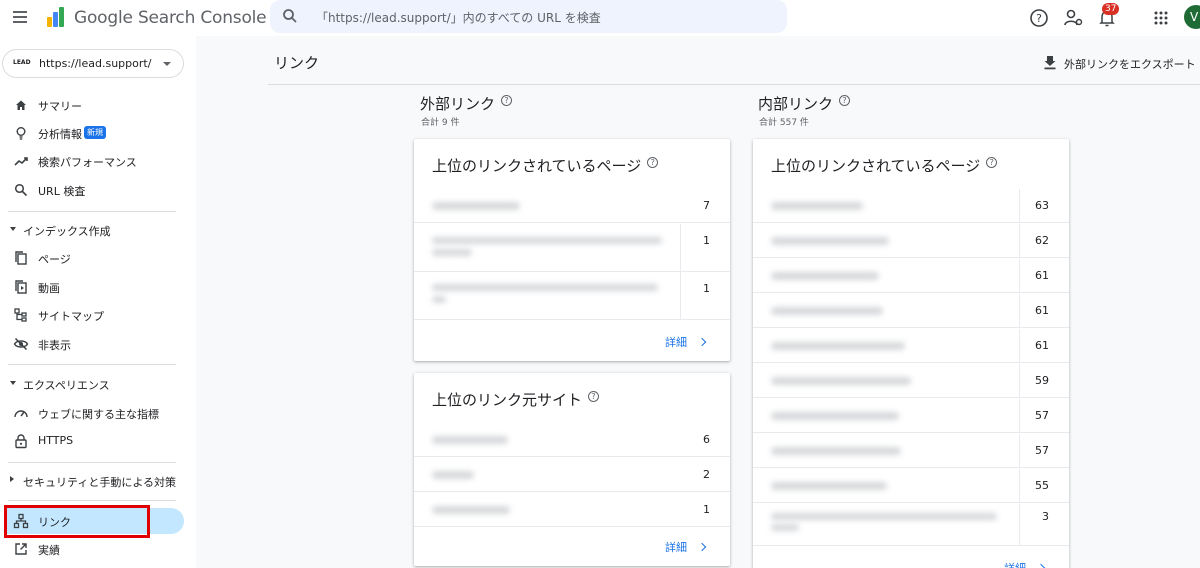 Image resolution: width=1200 pixels, height=568 pixels. I want to click on manage-users-icon, so click(1073, 18).